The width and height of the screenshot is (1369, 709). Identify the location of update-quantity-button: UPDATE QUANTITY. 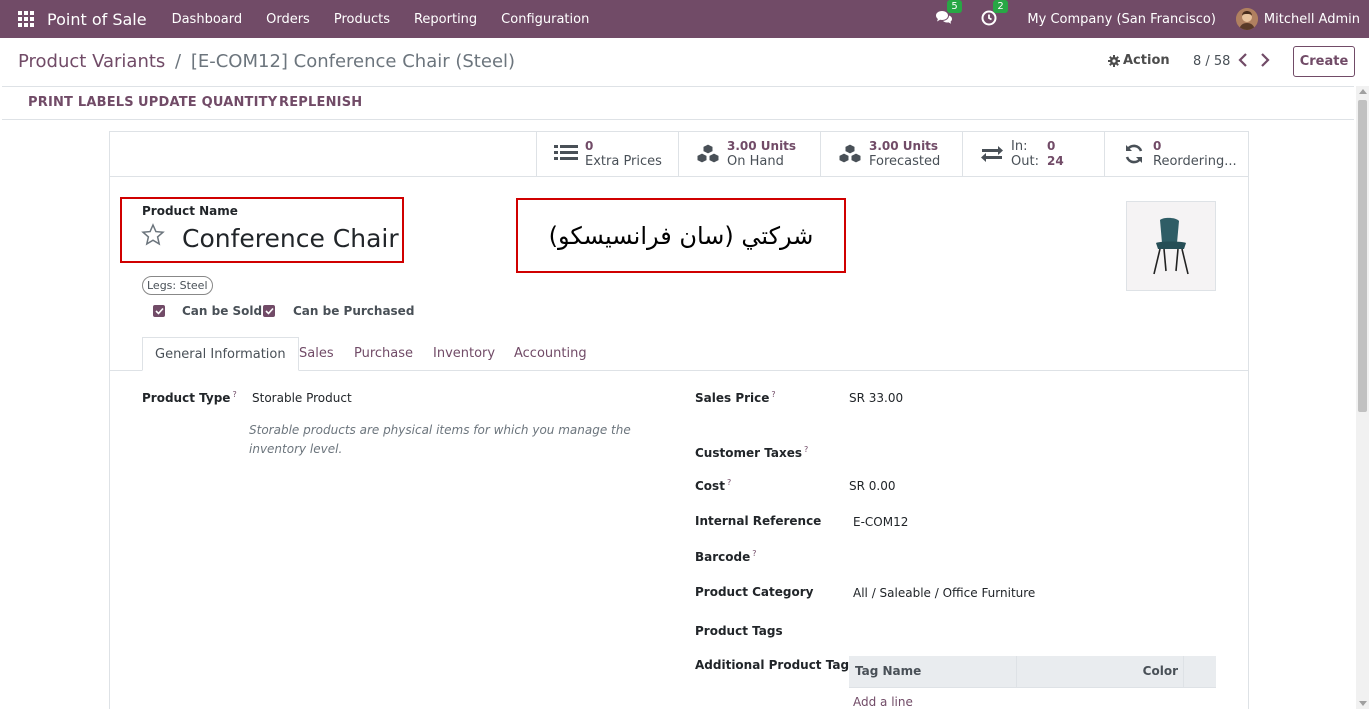
(207, 102).